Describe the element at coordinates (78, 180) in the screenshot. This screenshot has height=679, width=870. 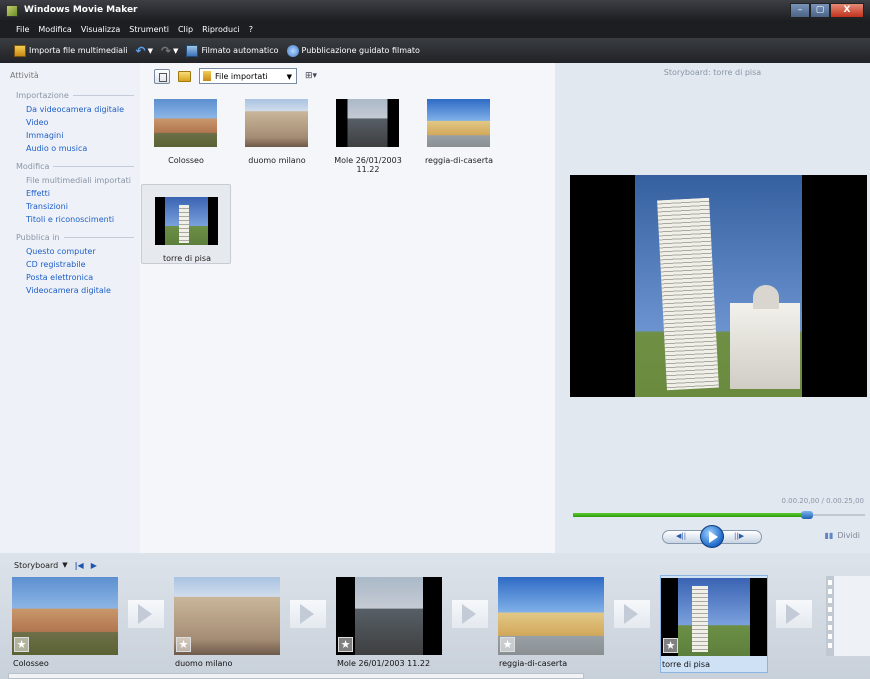
I see `task-imported-media: File multimediali importati` at that location.